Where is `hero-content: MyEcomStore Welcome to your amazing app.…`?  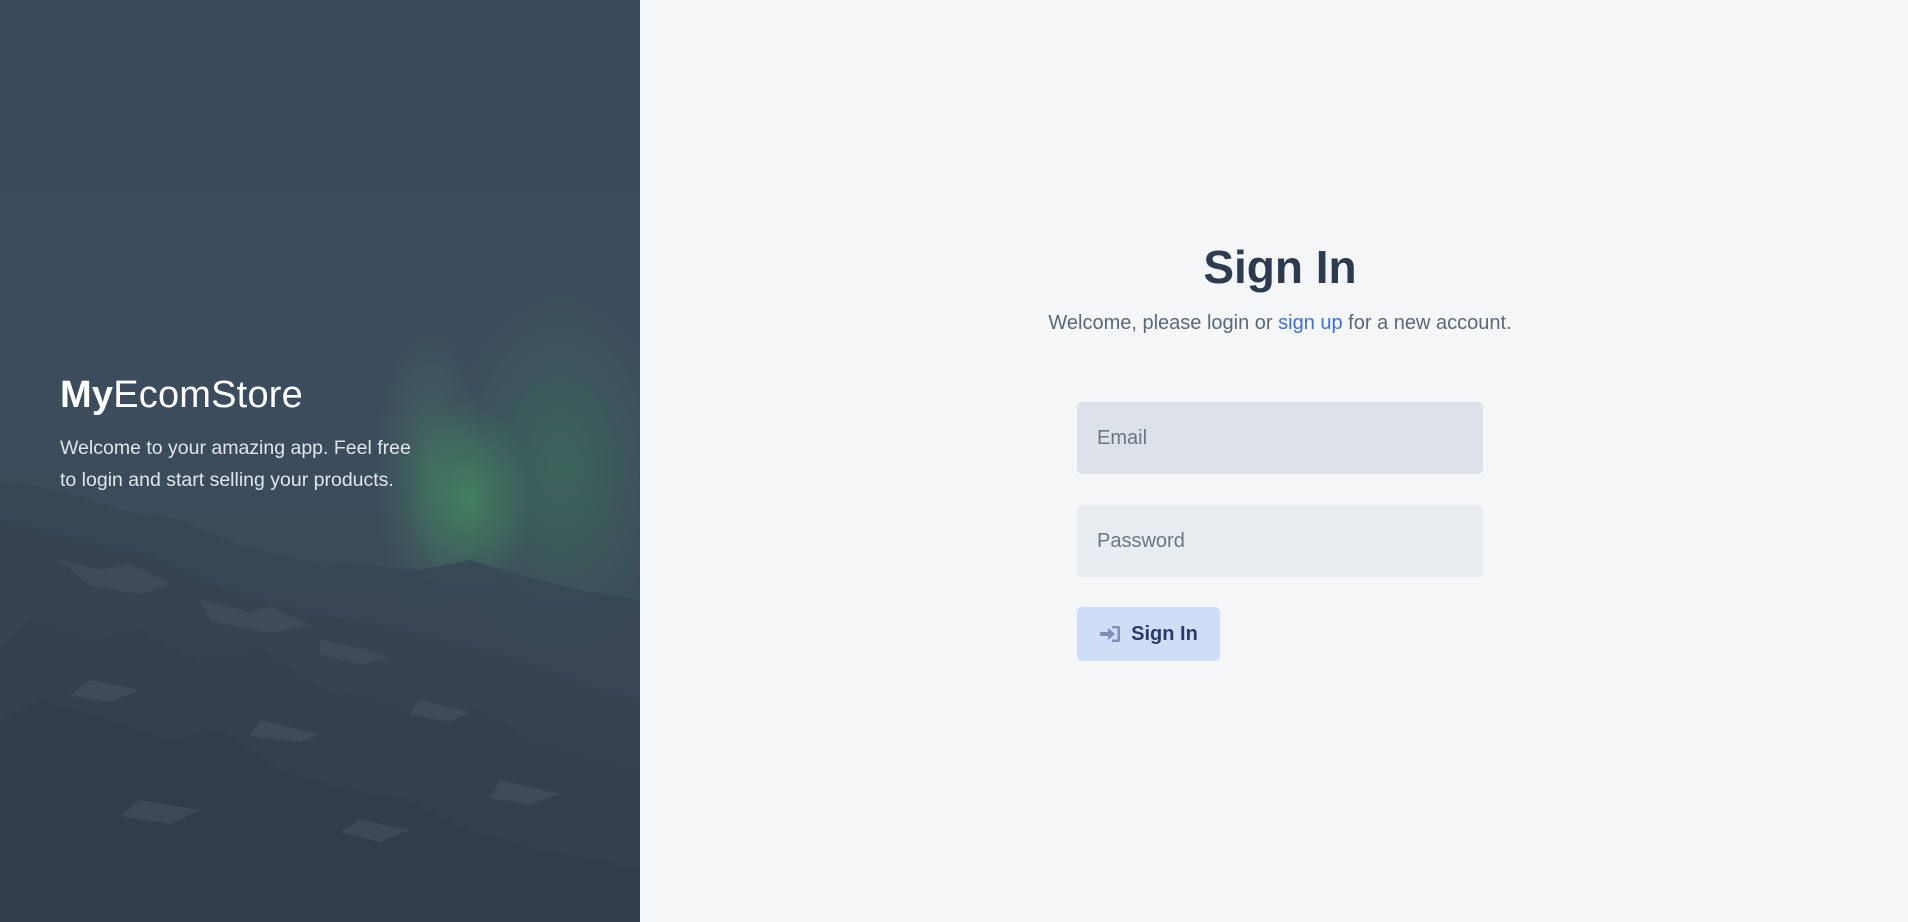 hero-content: MyEcomStore Welcome to your amazing app.… is located at coordinates (240, 433).